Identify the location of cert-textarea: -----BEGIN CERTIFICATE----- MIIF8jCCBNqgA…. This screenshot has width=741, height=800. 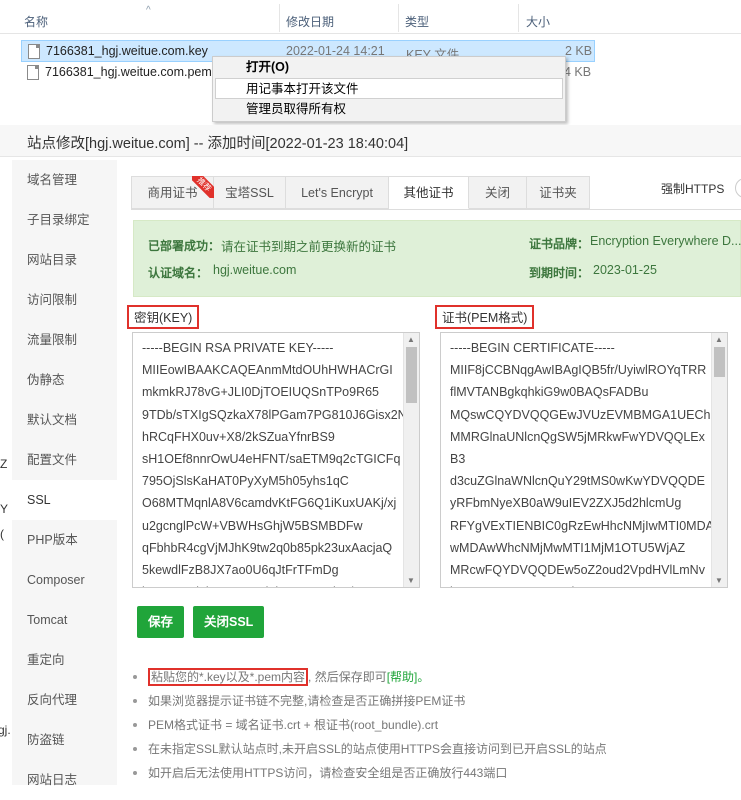
(584, 460).